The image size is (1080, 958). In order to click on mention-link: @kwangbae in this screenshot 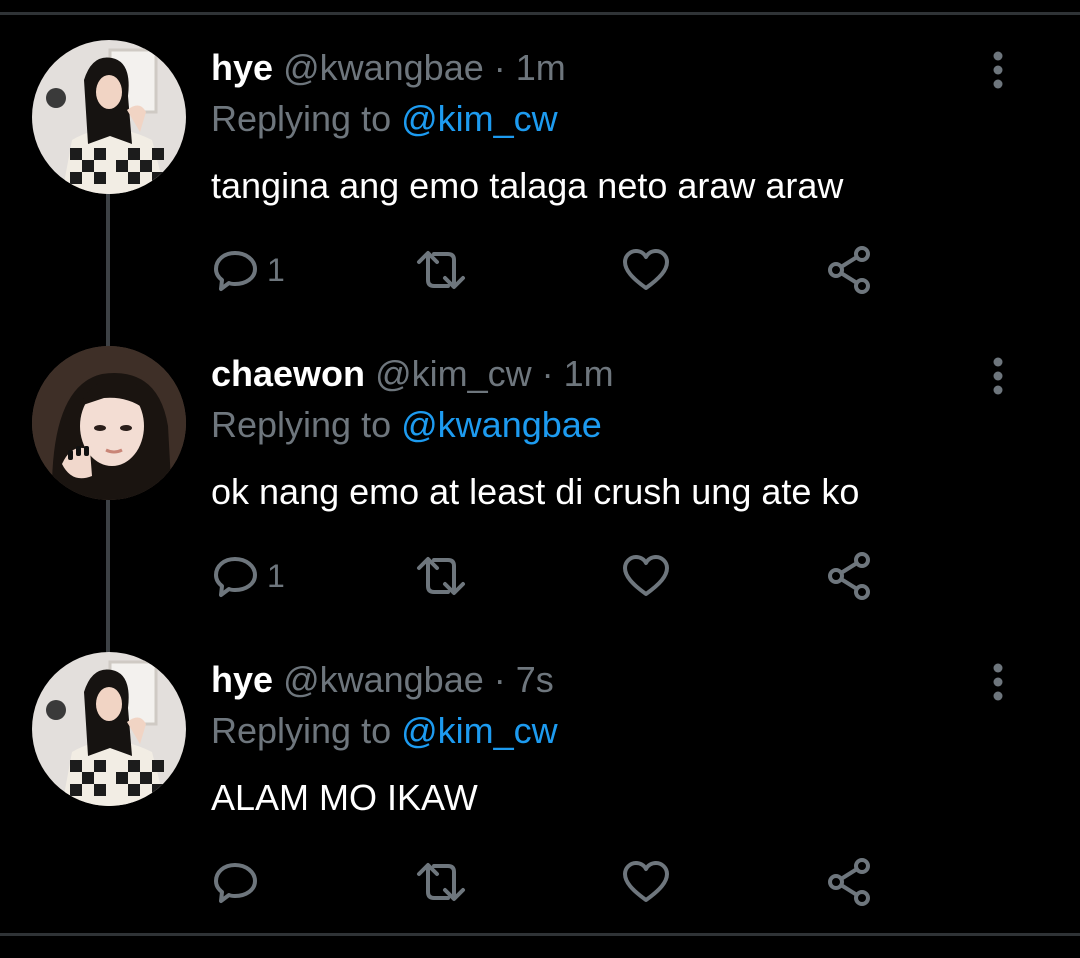, I will do `click(501, 424)`.